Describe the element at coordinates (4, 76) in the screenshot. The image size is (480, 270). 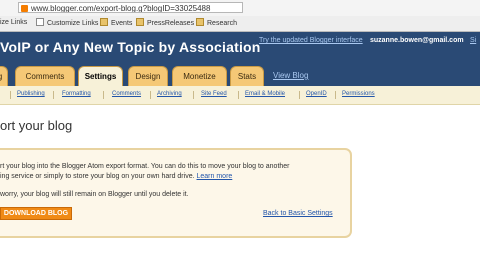
I see `tab-posting: g` at that location.